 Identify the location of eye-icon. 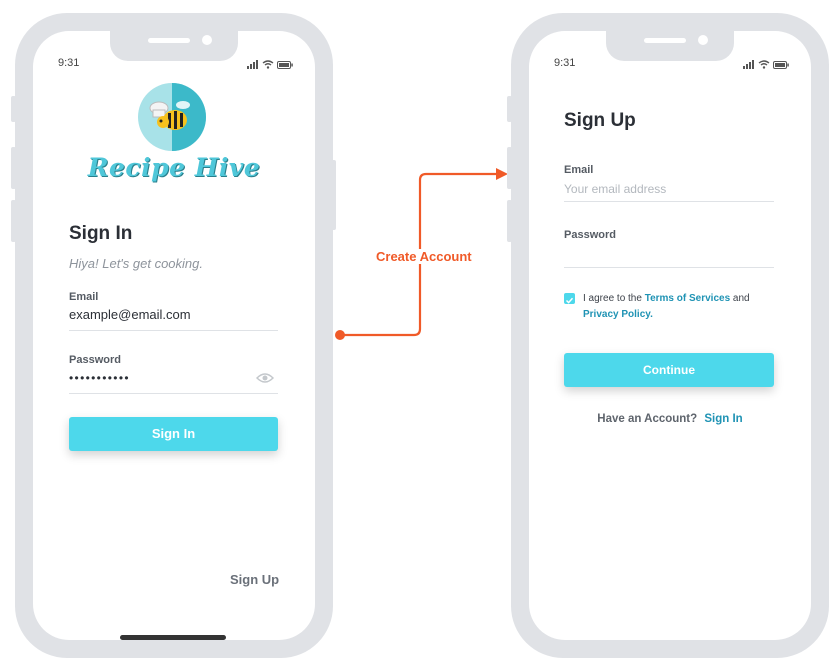
(265, 380).